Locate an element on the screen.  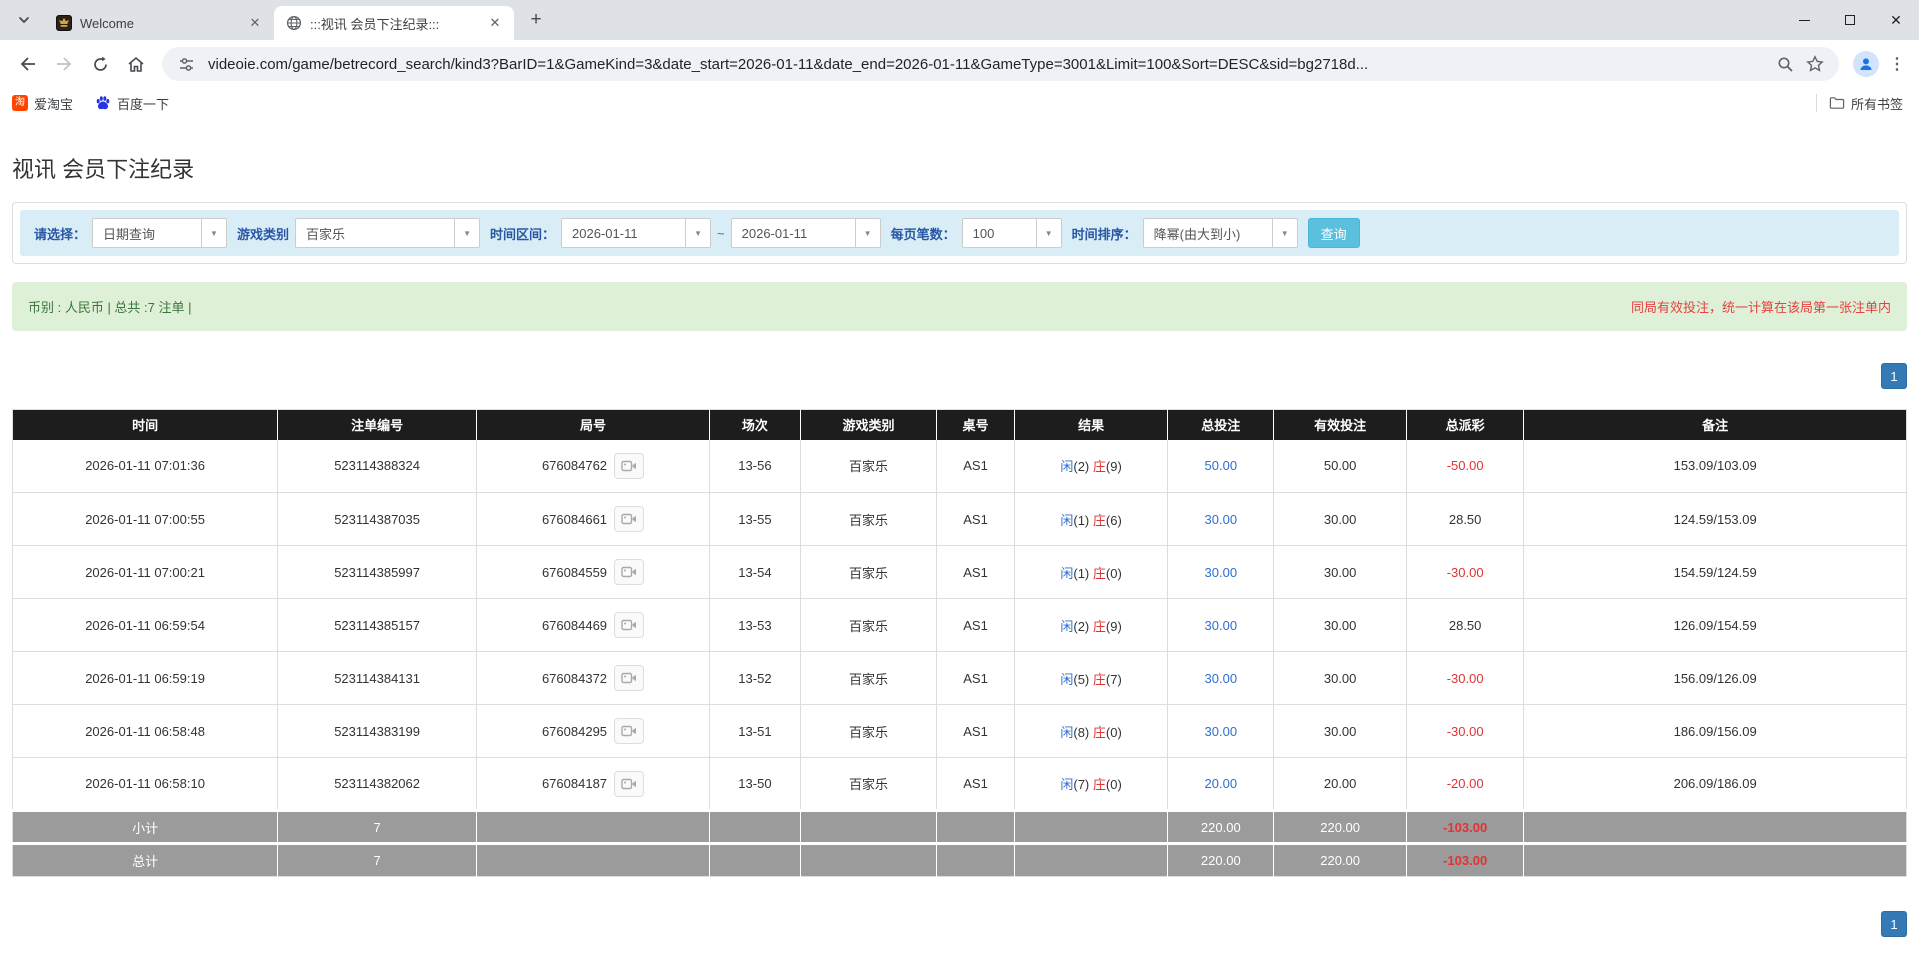
round-number-group: 676084559 is located at coordinates (593, 572).